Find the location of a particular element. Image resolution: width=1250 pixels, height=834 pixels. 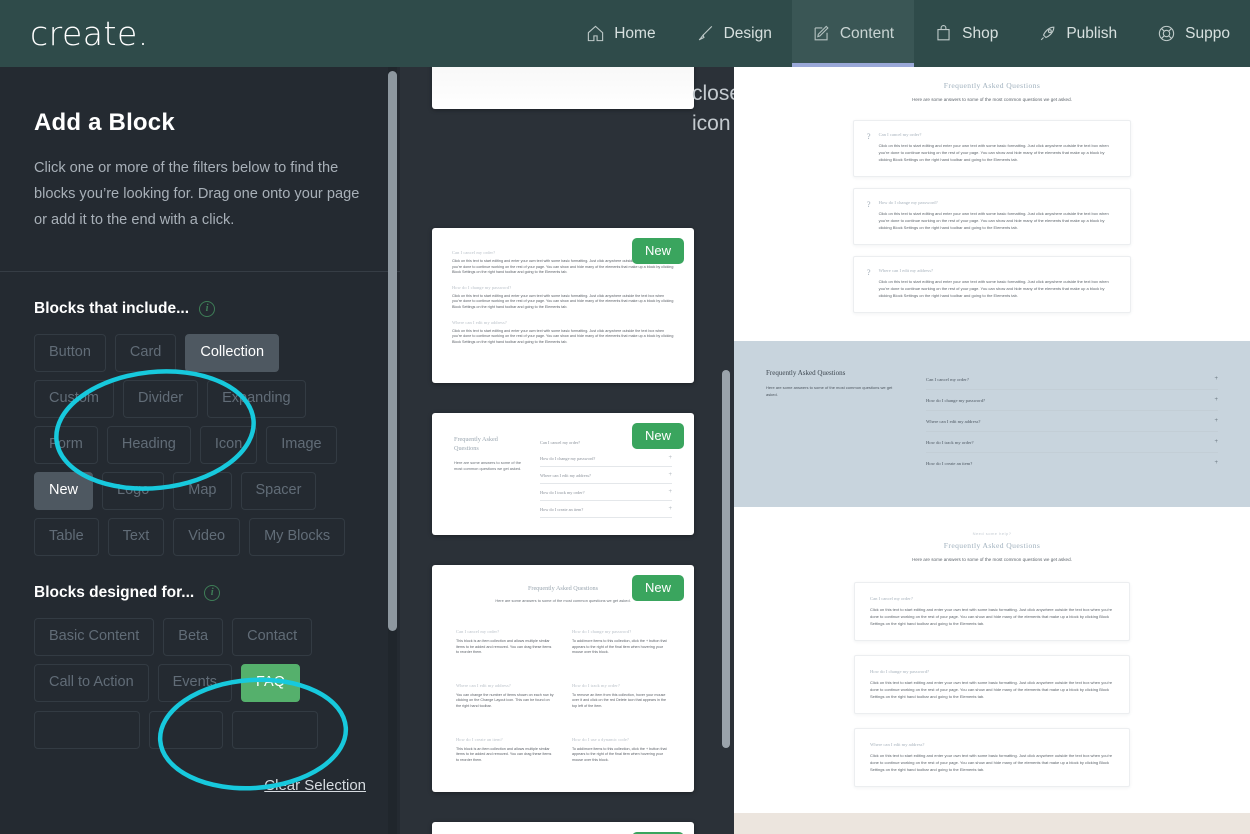

faq-accordion-row: How do I track my order? + is located at coordinates (606, 492).